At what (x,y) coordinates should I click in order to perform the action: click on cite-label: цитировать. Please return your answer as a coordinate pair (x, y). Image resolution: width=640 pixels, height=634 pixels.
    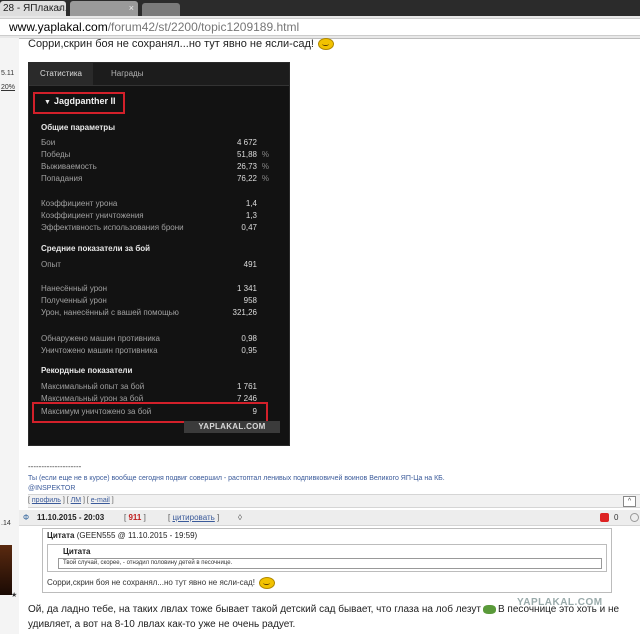
    Looking at the image, I should click on (193, 517).